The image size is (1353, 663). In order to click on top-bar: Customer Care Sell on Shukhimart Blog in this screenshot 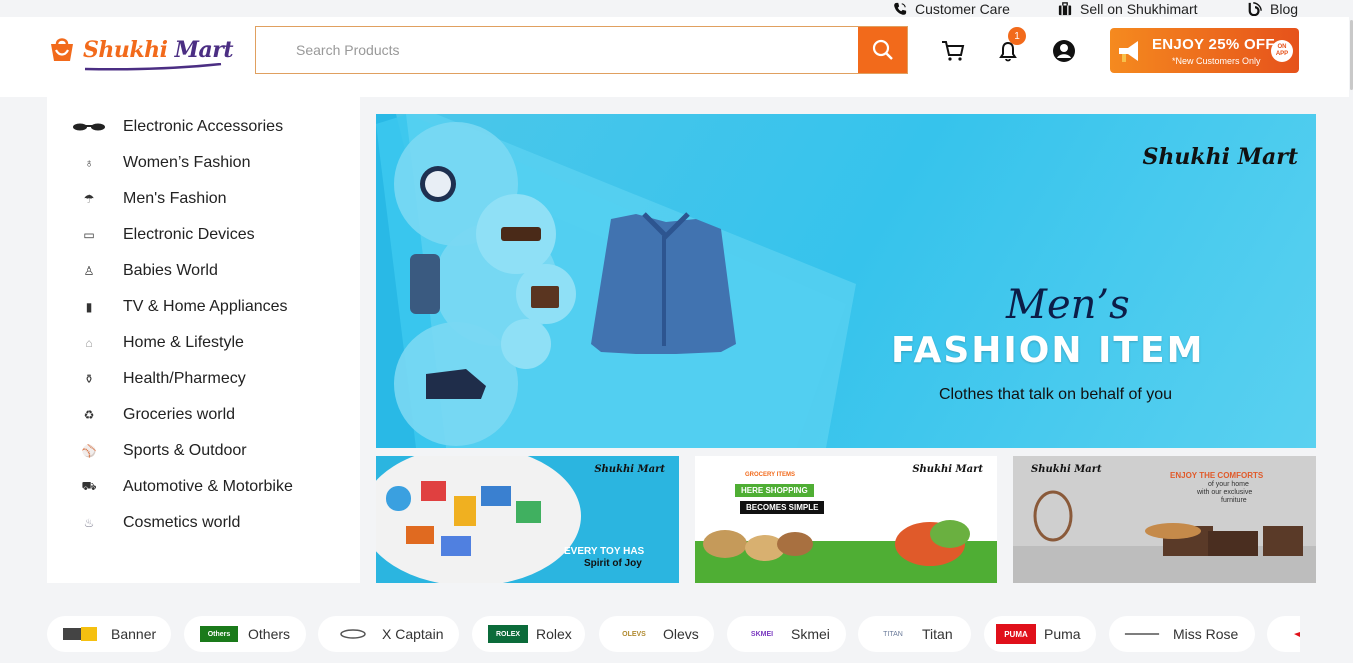, I will do `click(676, 8)`.